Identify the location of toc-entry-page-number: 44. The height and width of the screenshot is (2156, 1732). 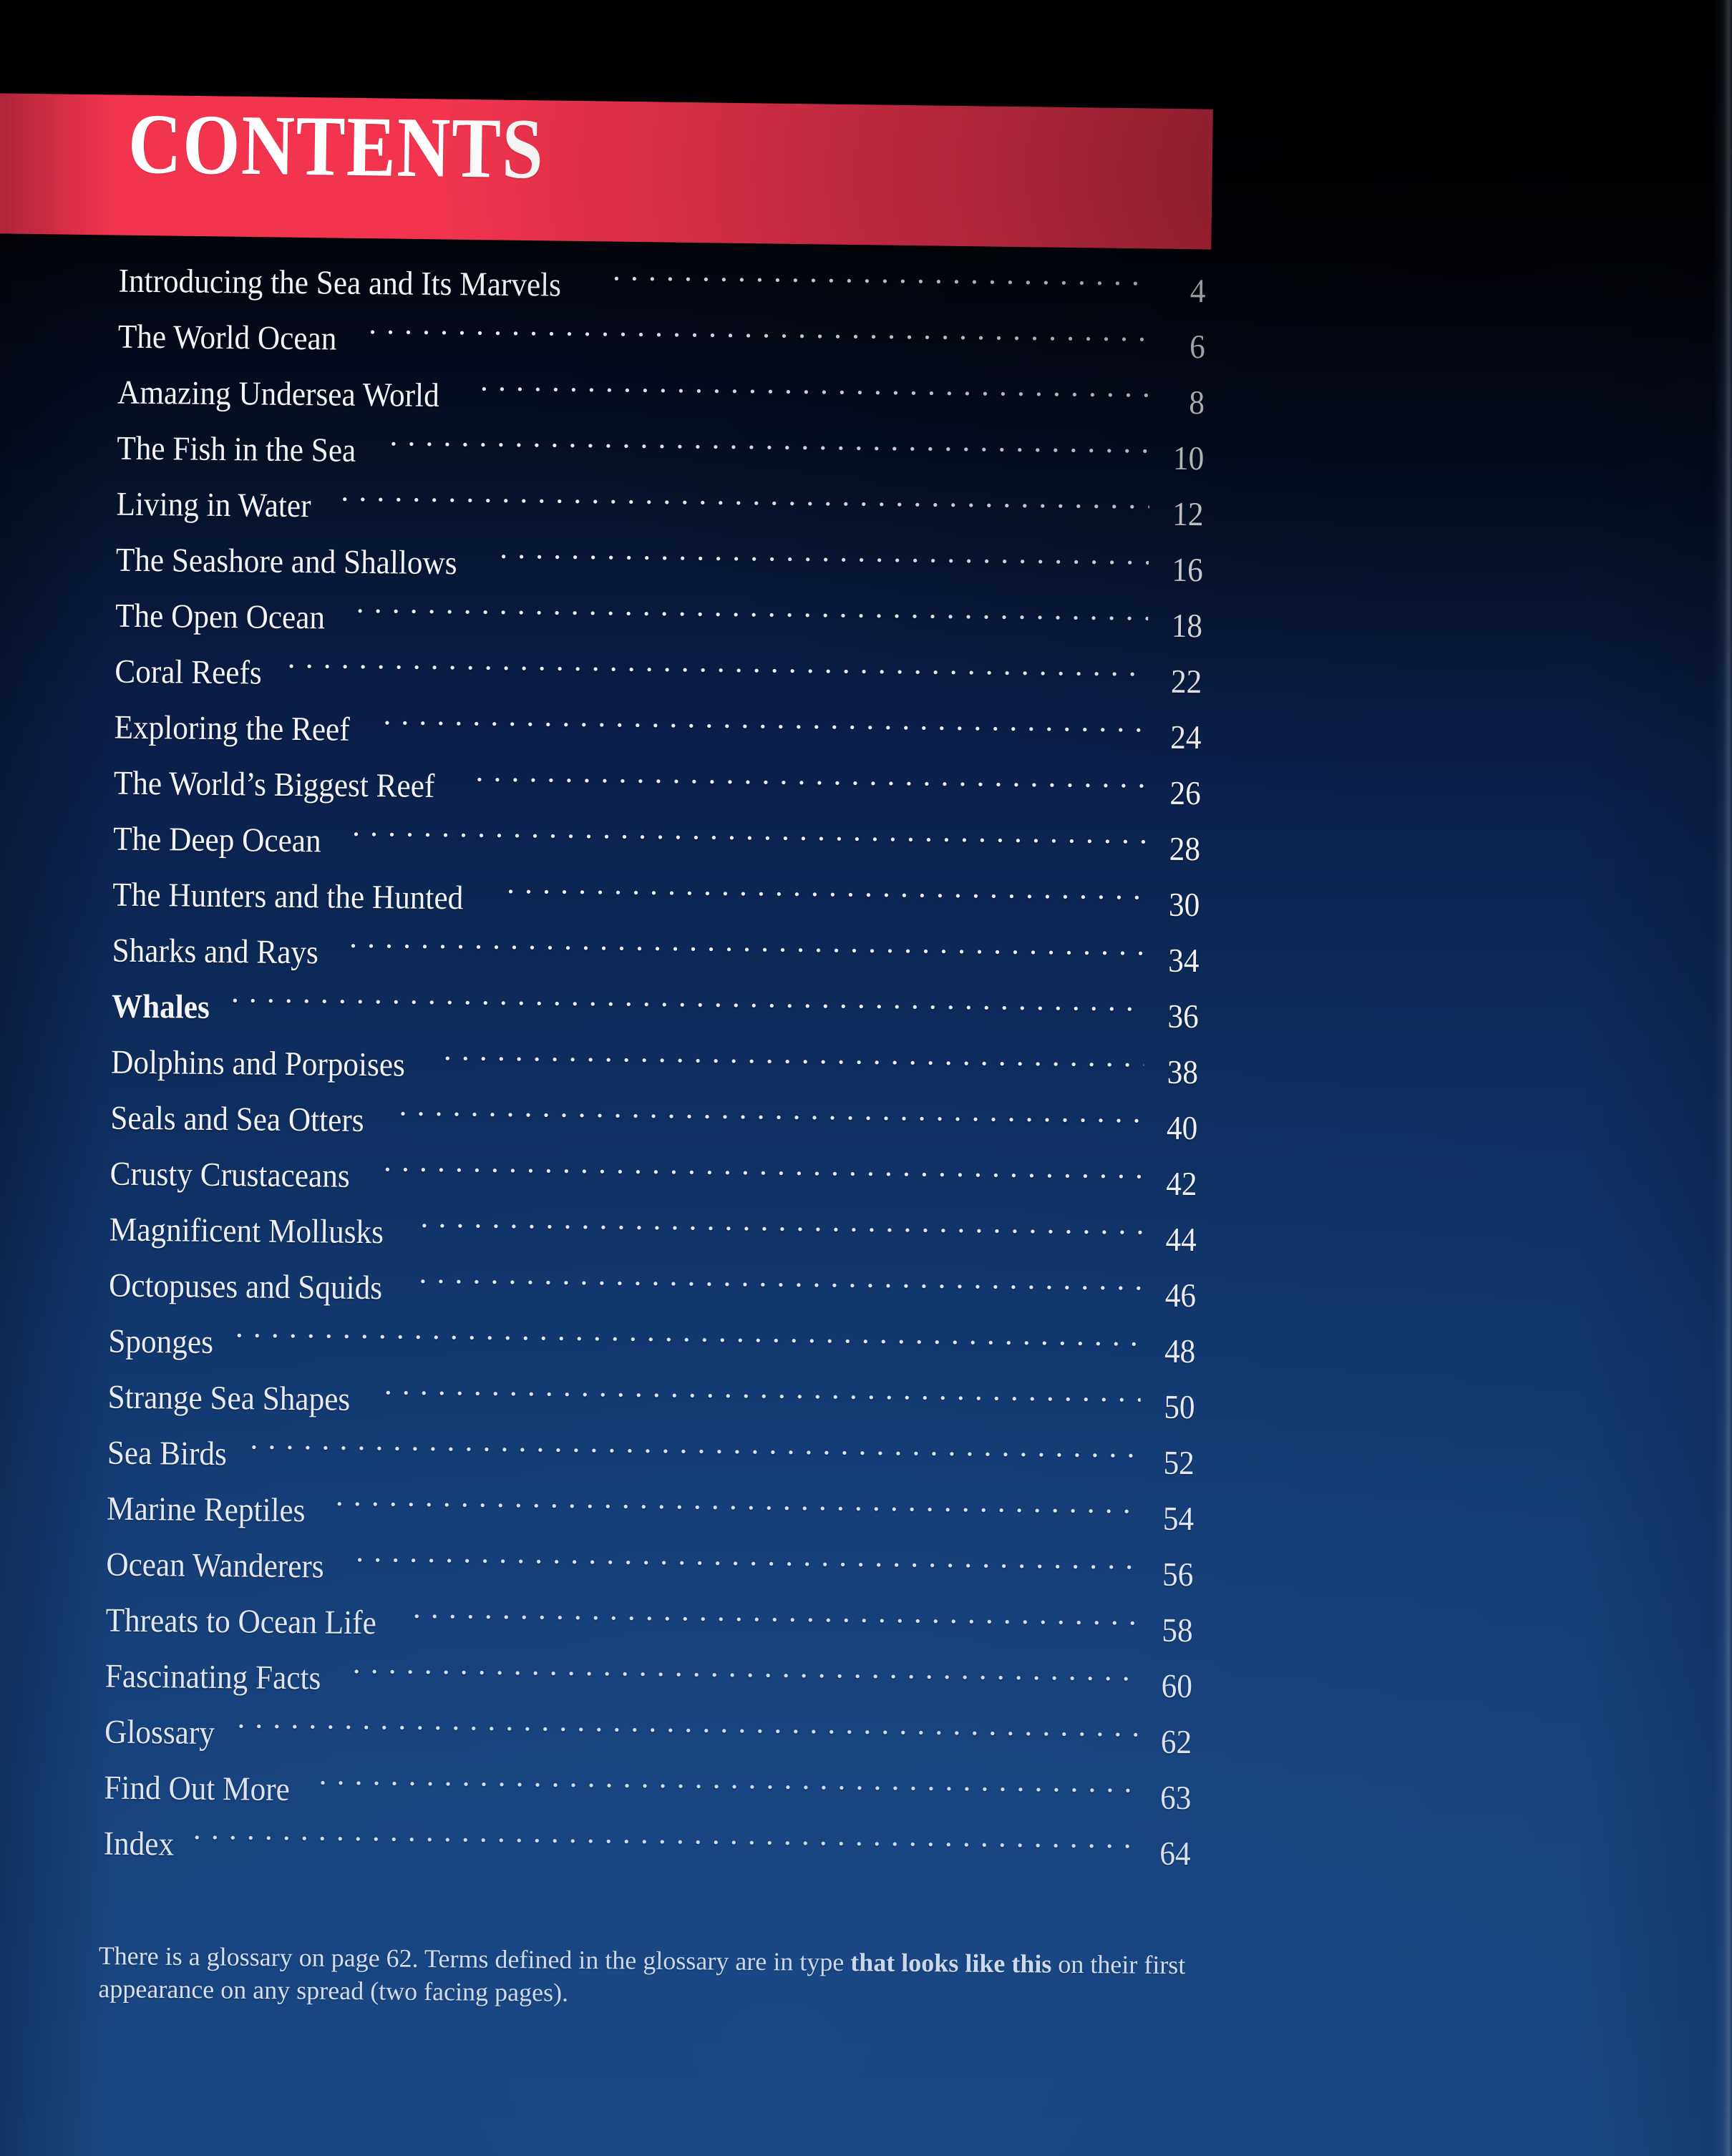
(1181, 1240).